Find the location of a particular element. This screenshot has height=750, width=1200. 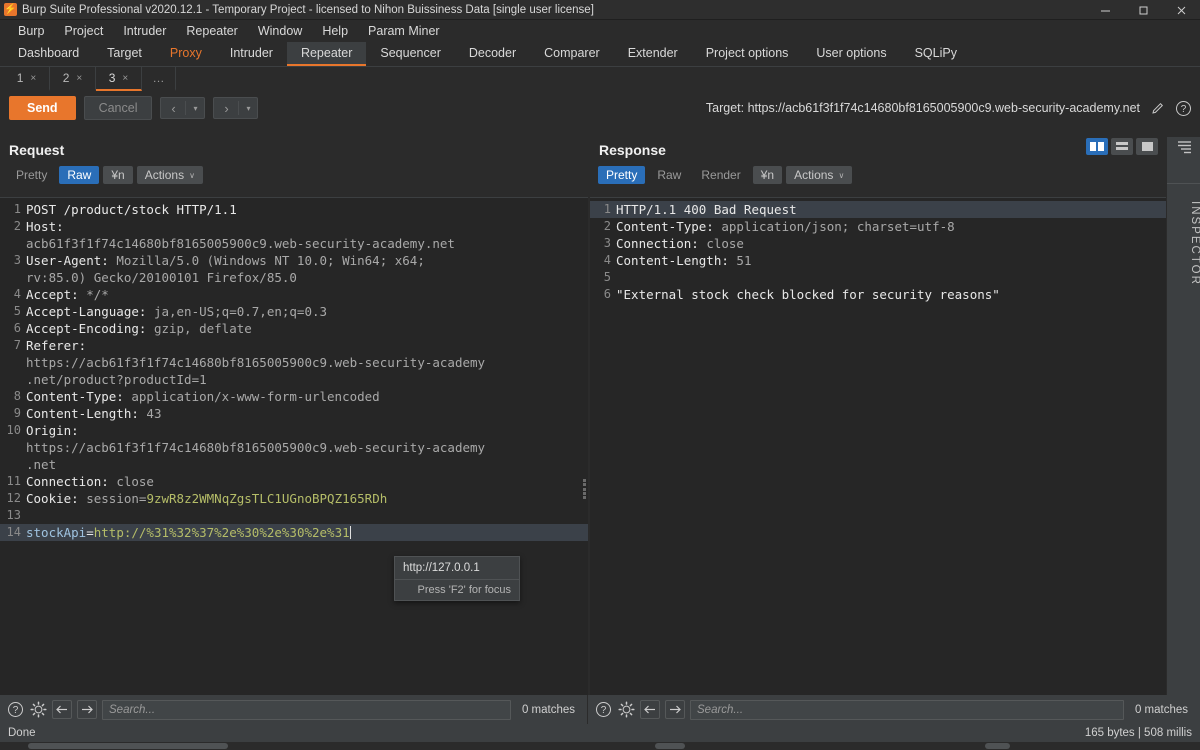

layout-single-icon is located at coordinates (1147, 146).